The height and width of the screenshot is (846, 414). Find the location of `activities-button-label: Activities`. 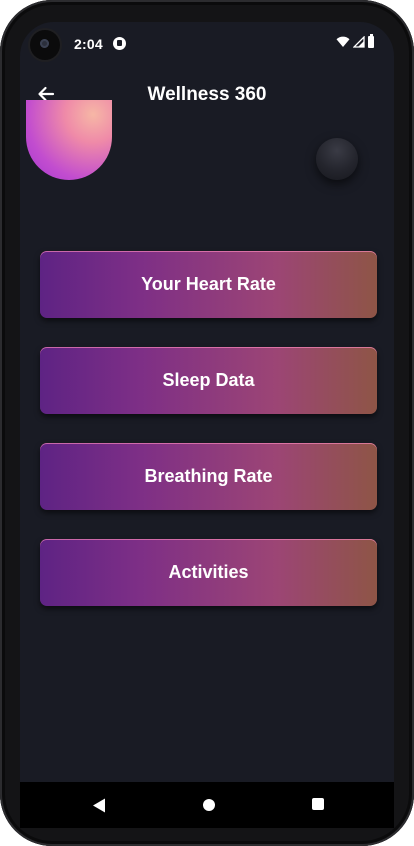

activities-button-label: Activities is located at coordinates (208, 572).